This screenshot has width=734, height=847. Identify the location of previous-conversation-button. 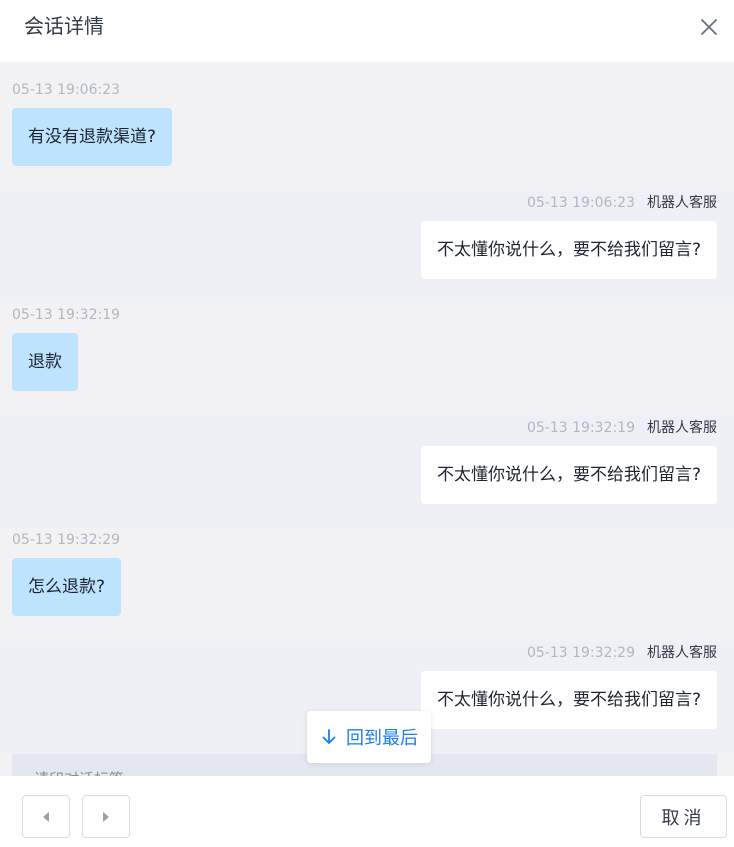
(46, 816).